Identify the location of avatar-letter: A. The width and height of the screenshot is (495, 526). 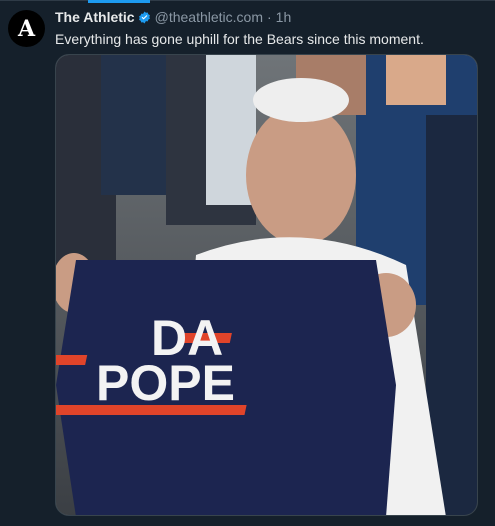
(26, 28).